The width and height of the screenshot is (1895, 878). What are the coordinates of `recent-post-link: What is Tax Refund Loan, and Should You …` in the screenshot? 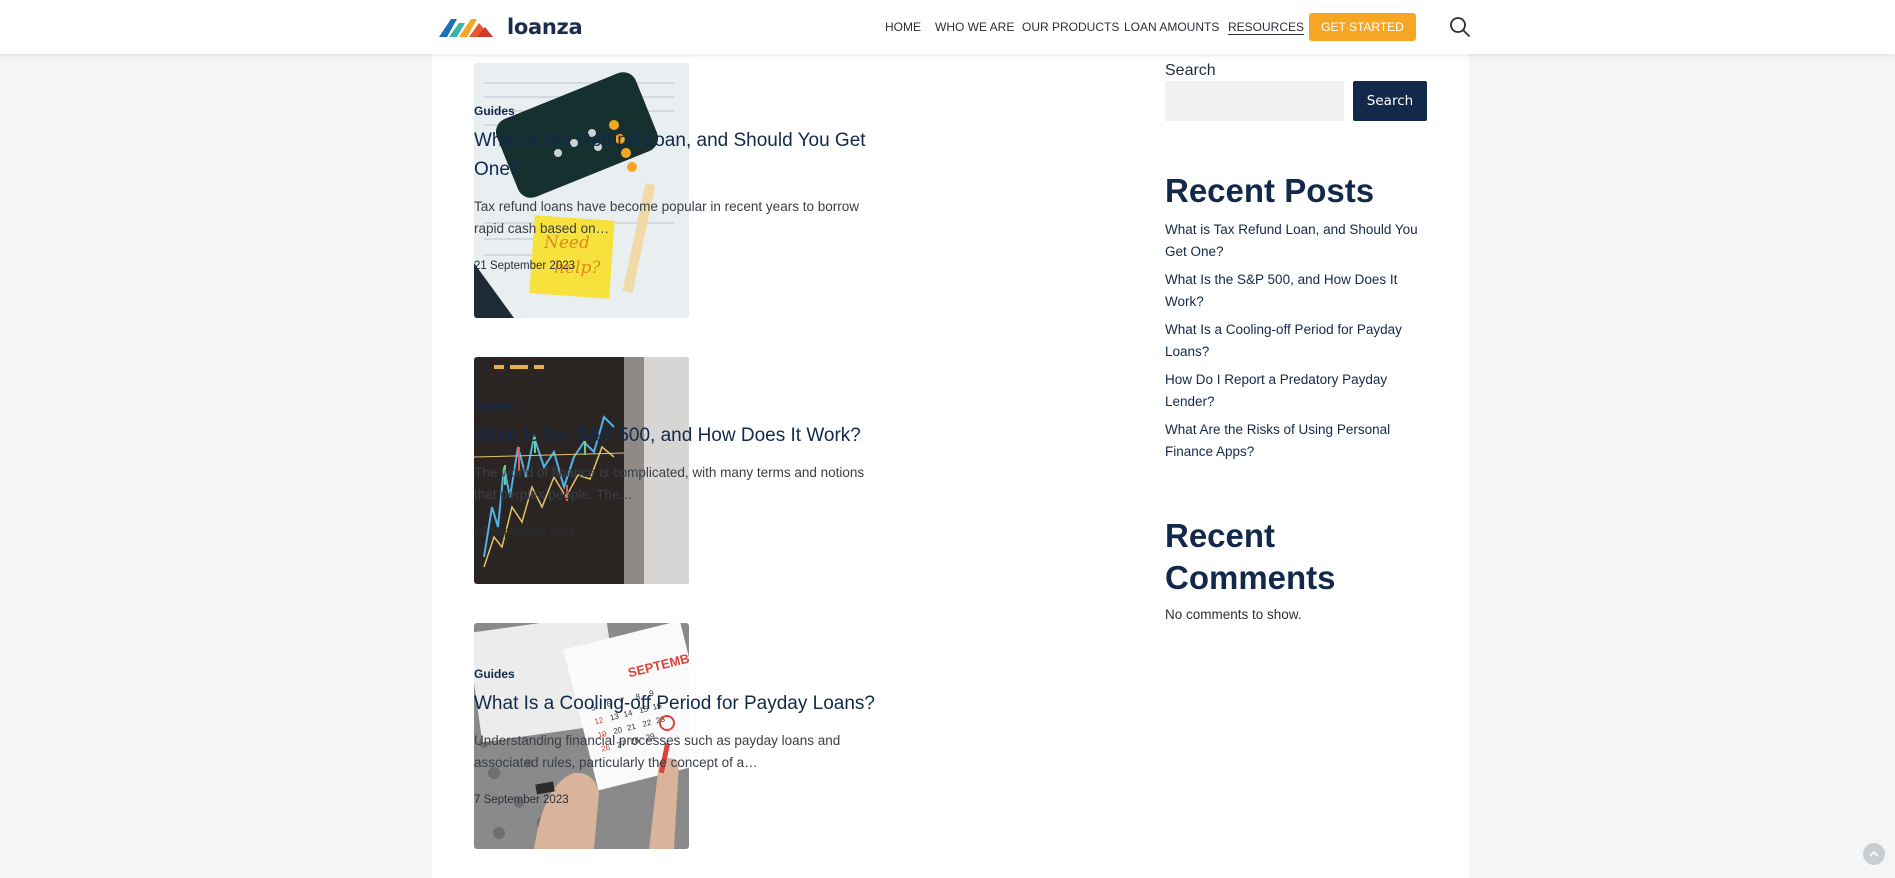 It's located at (1292, 241).